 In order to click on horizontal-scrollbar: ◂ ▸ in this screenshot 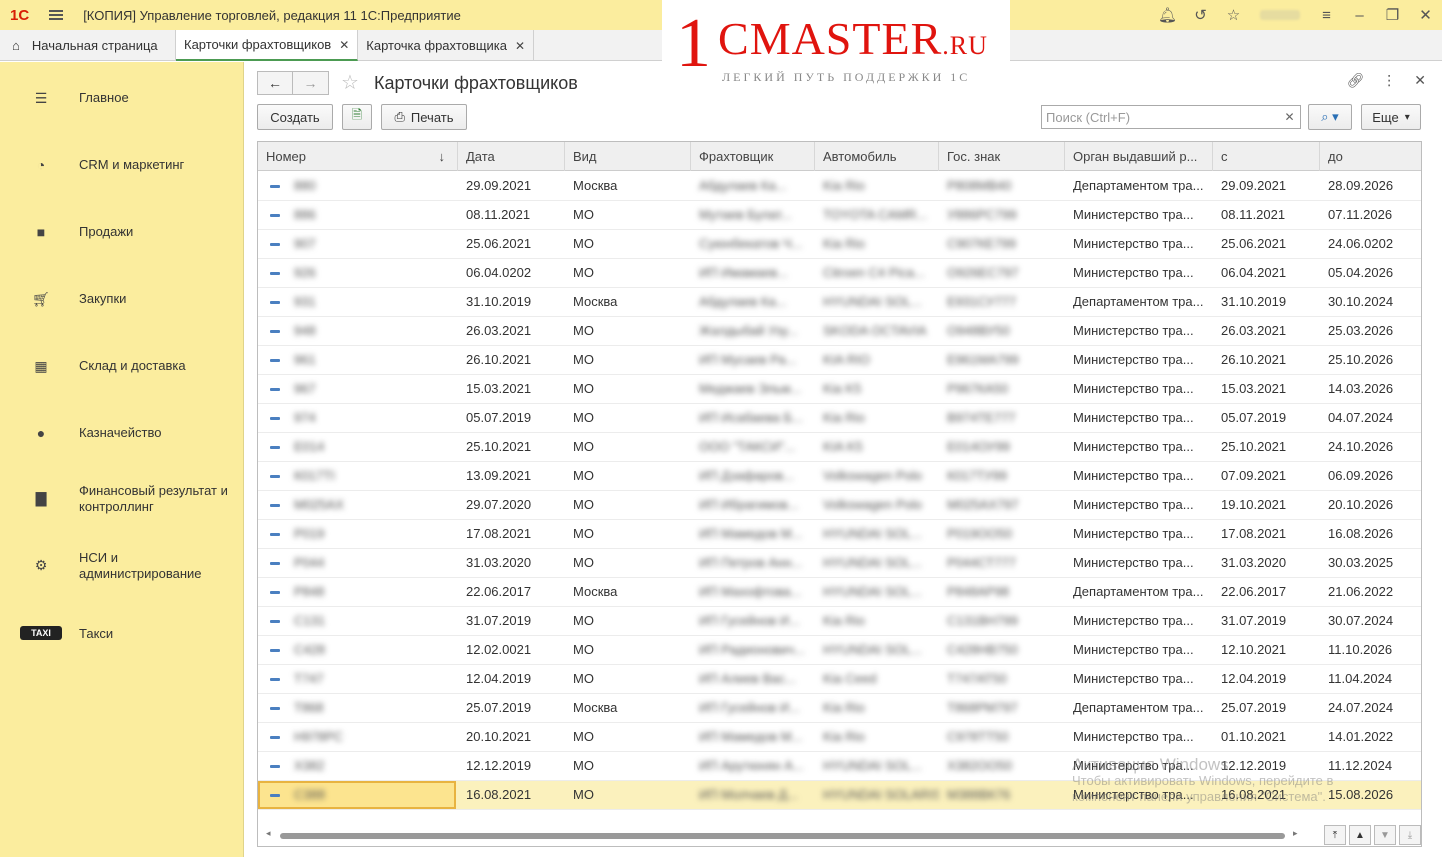, I will do `click(788, 836)`.